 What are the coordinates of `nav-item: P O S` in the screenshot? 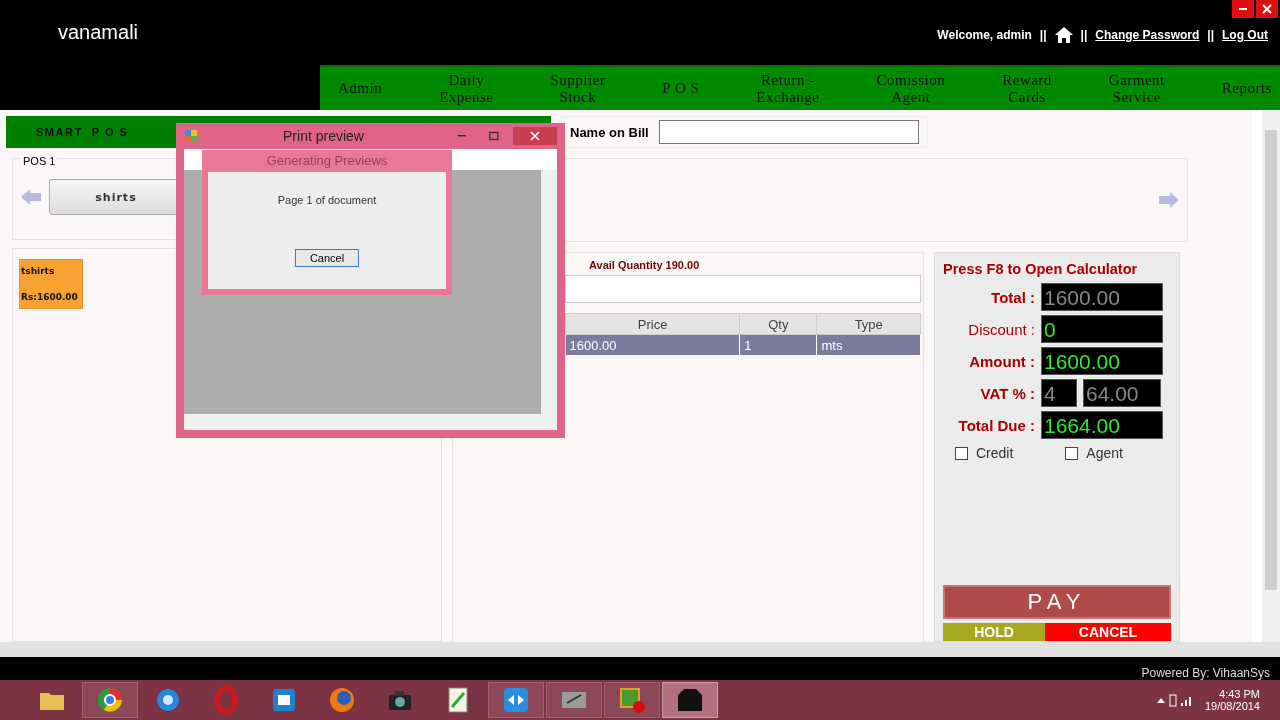 It's located at (681, 88).